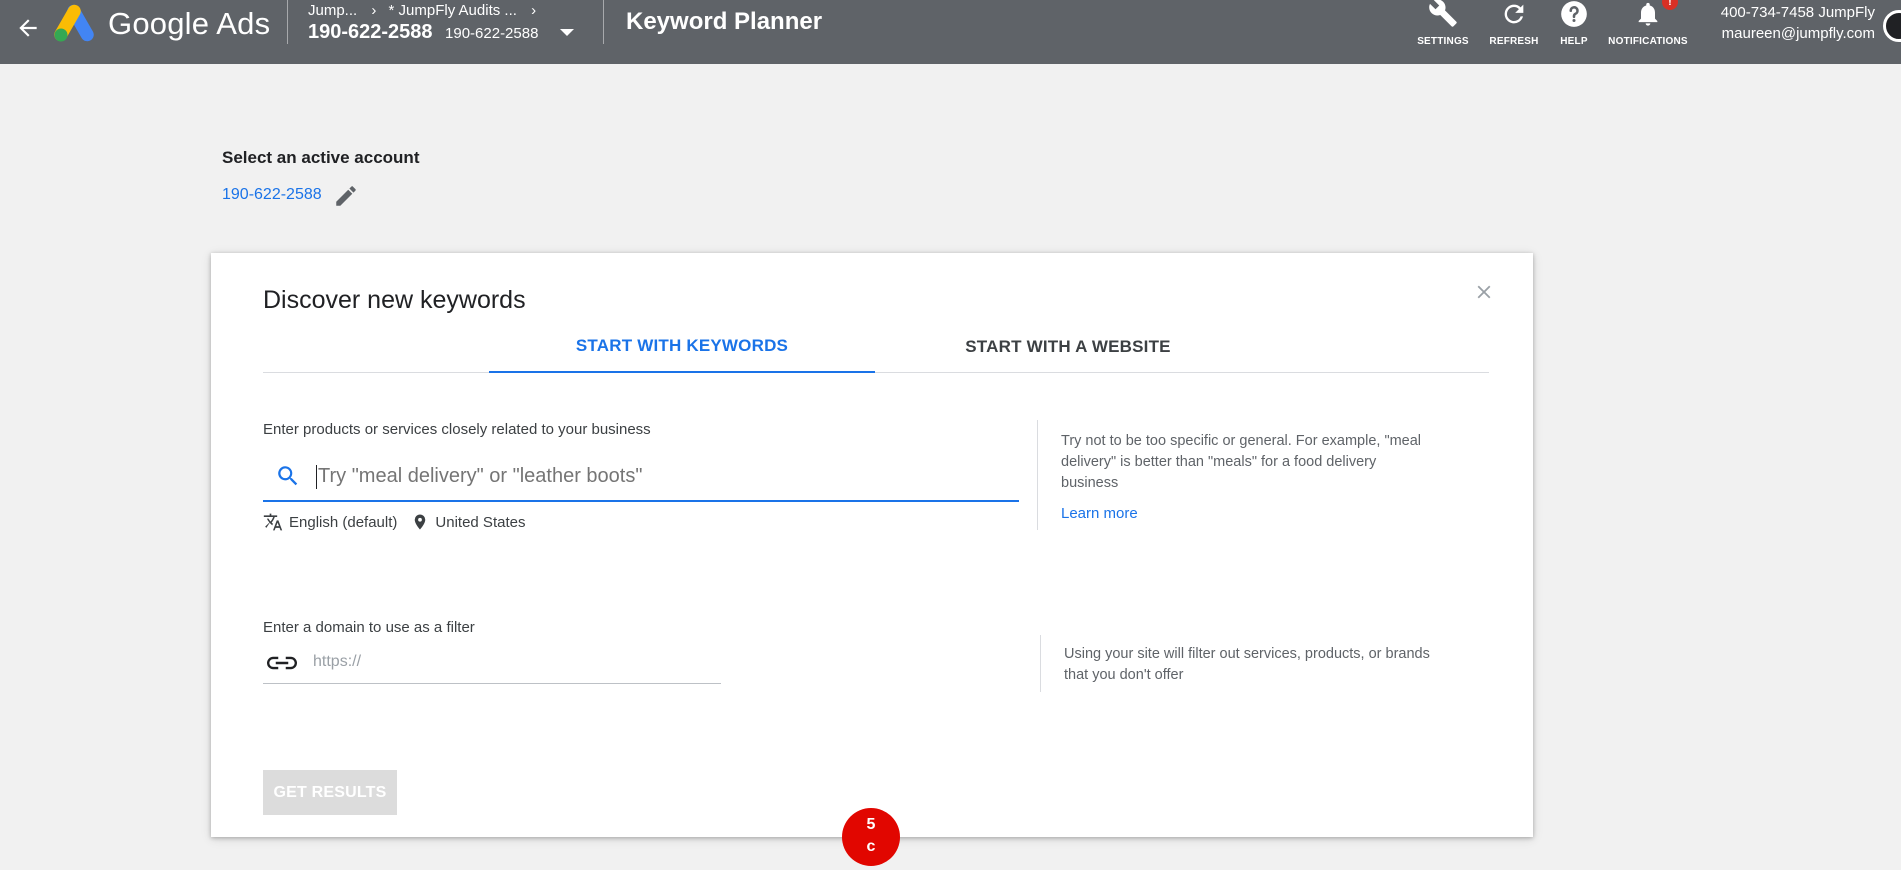  Describe the element at coordinates (370, 32) in the screenshot. I see `account-id: 190-622-2588` at that location.